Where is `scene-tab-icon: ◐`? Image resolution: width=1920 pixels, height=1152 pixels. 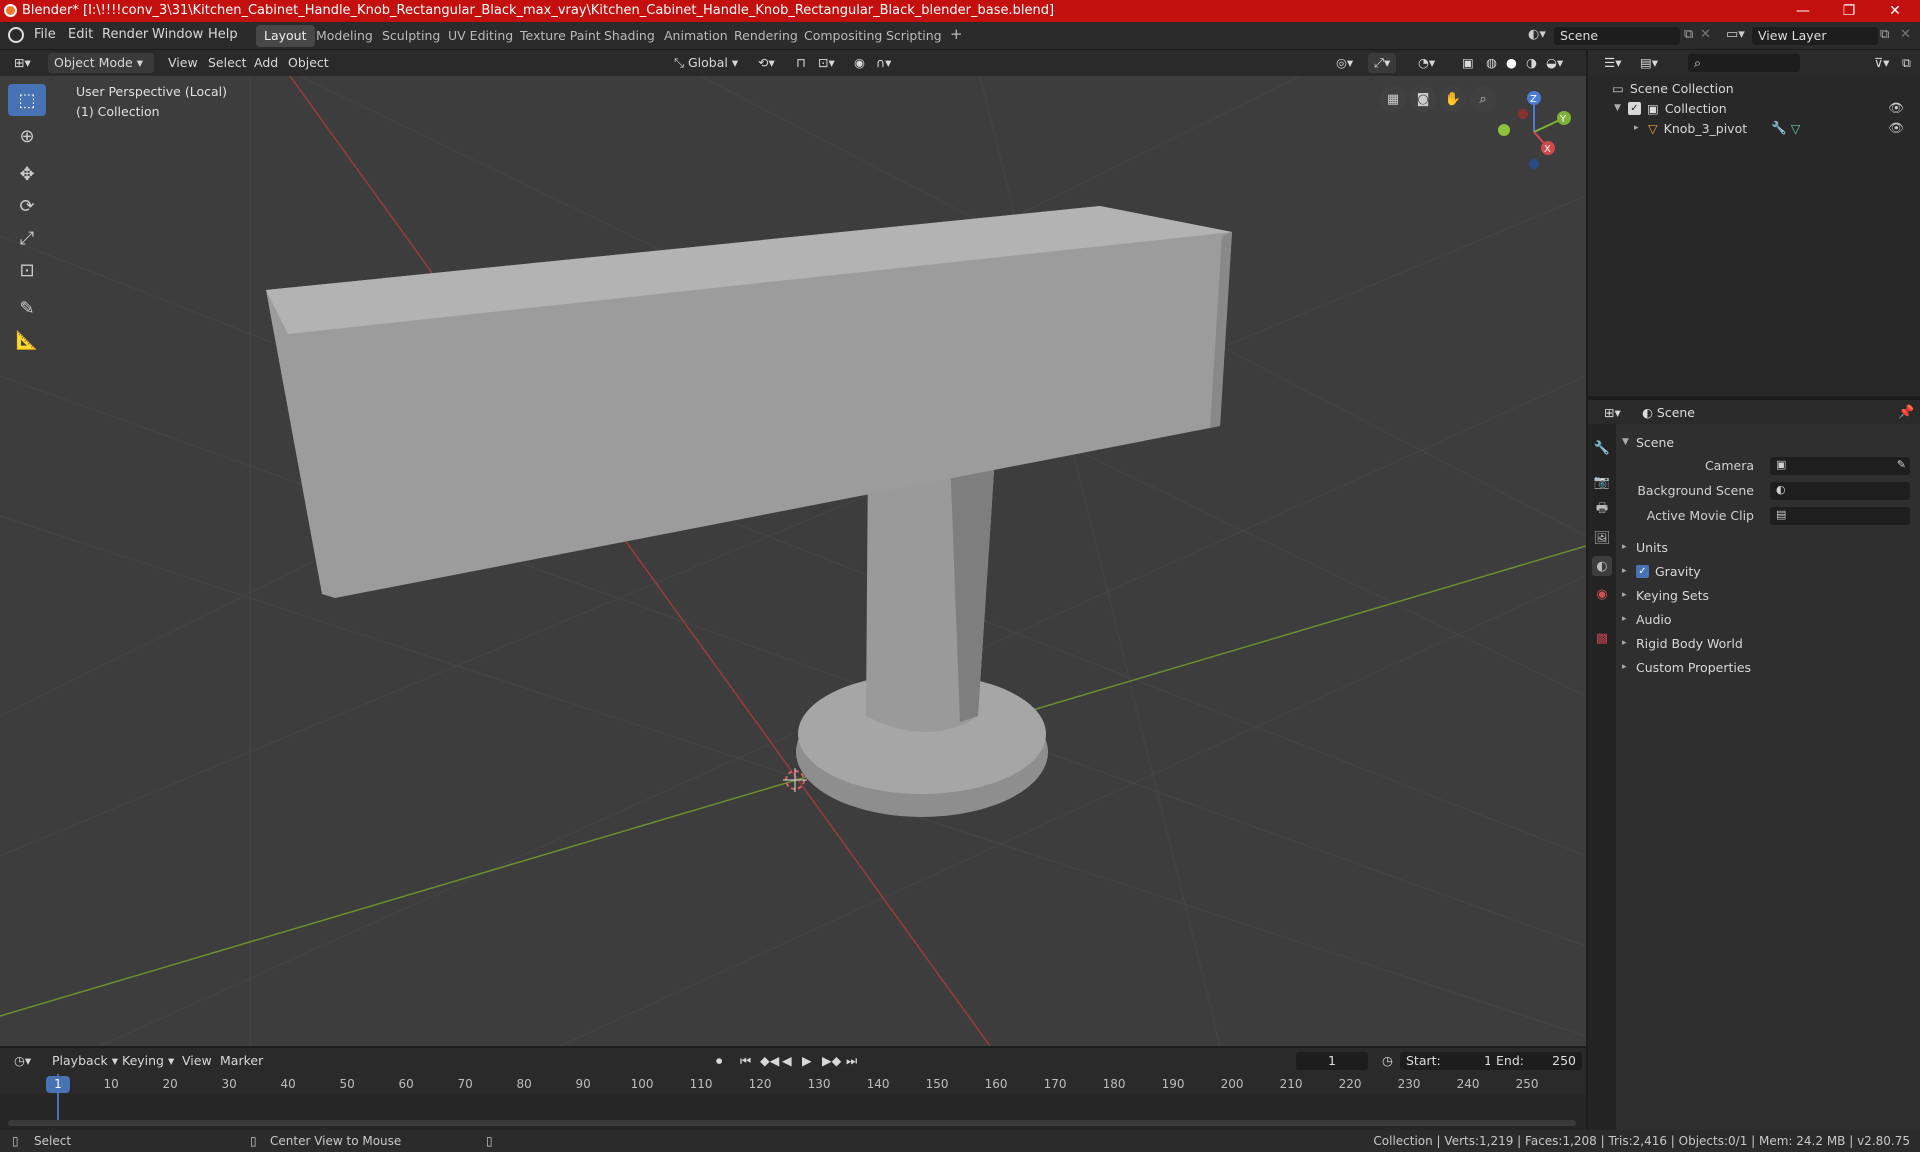 scene-tab-icon: ◐ is located at coordinates (1602, 566).